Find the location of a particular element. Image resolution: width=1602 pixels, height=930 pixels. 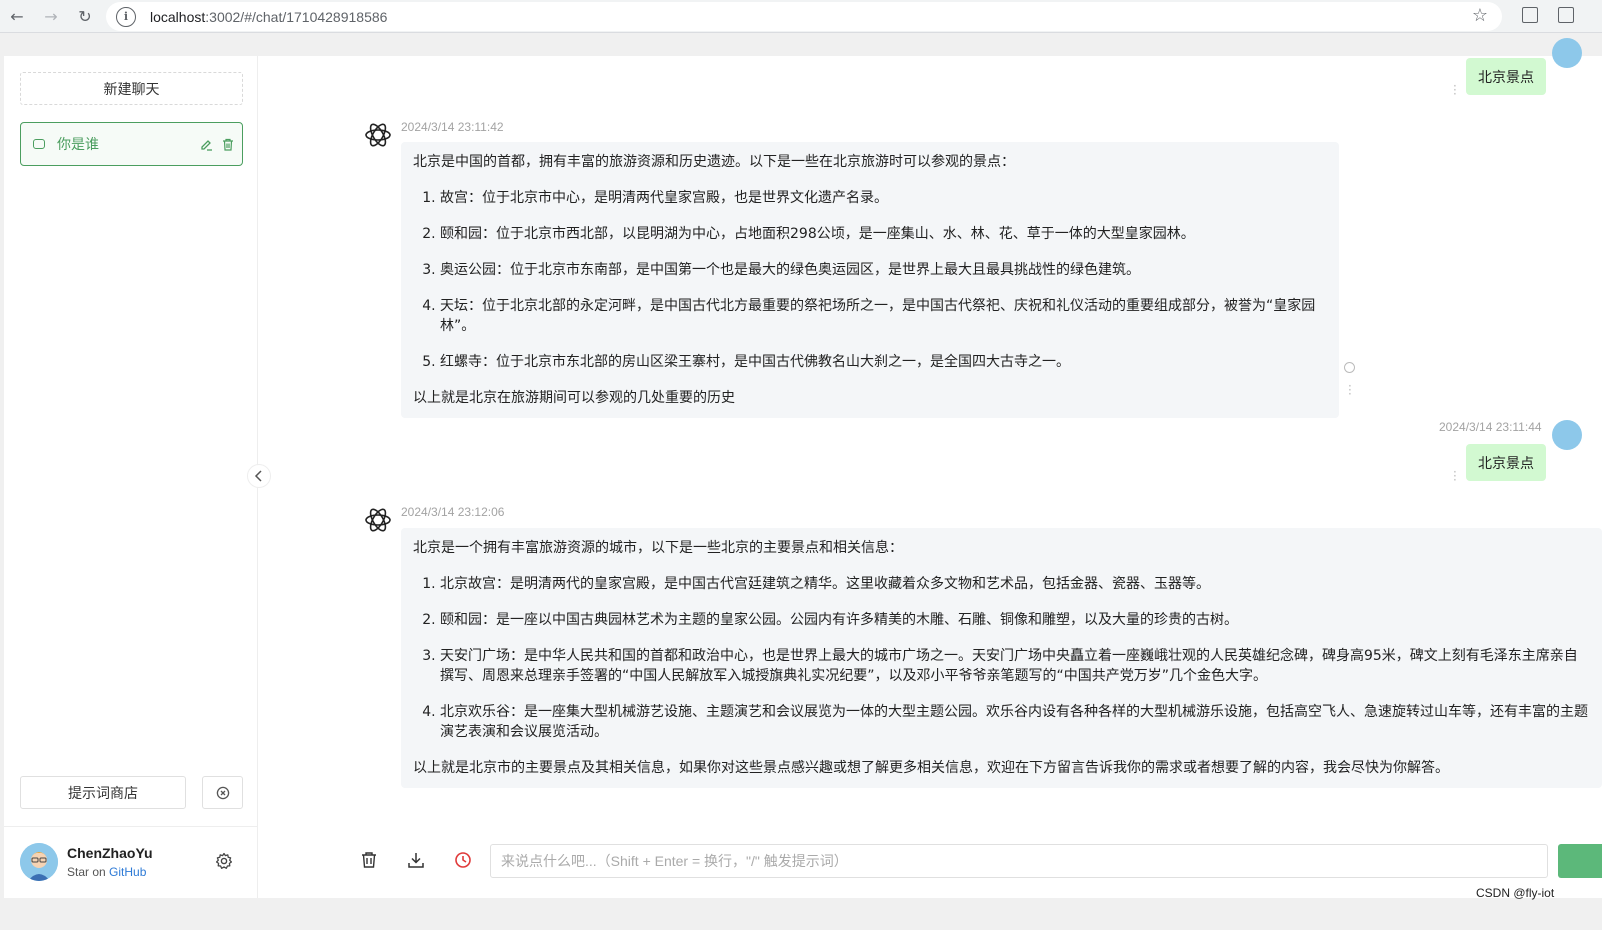

user-info: ChenZhaoYu Star on GitHub is located at coordinates (131, 862).